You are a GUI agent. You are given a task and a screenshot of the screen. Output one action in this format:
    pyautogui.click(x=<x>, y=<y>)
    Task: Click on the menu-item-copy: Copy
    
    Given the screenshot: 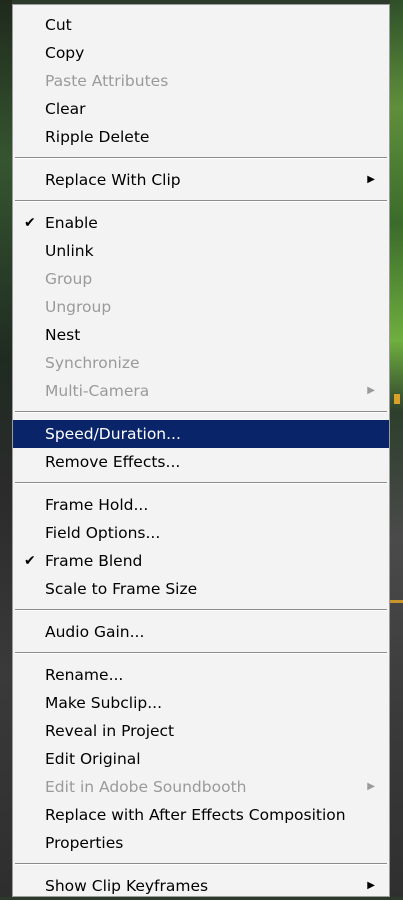 What is the action you would take?
    pyautogui.click(x=201, y=53)
    